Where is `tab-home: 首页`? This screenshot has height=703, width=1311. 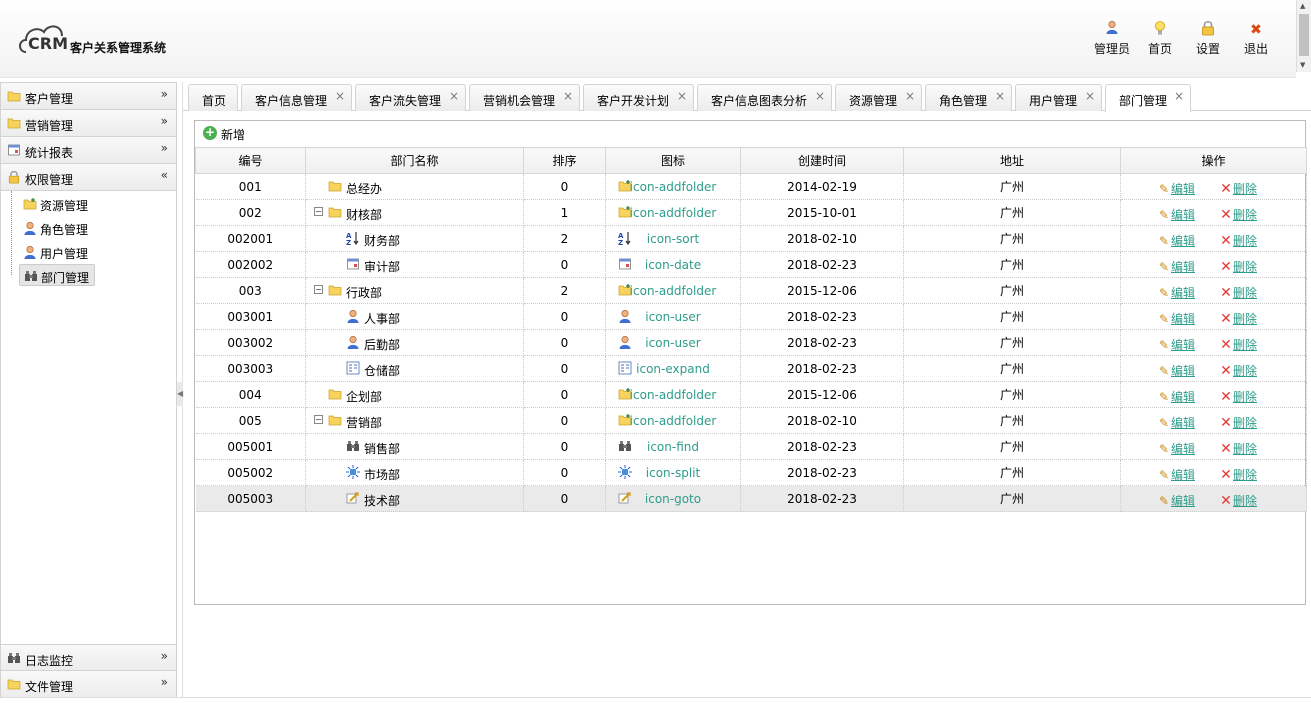 tab-home: 首页 is located at coordinates (213, 97).